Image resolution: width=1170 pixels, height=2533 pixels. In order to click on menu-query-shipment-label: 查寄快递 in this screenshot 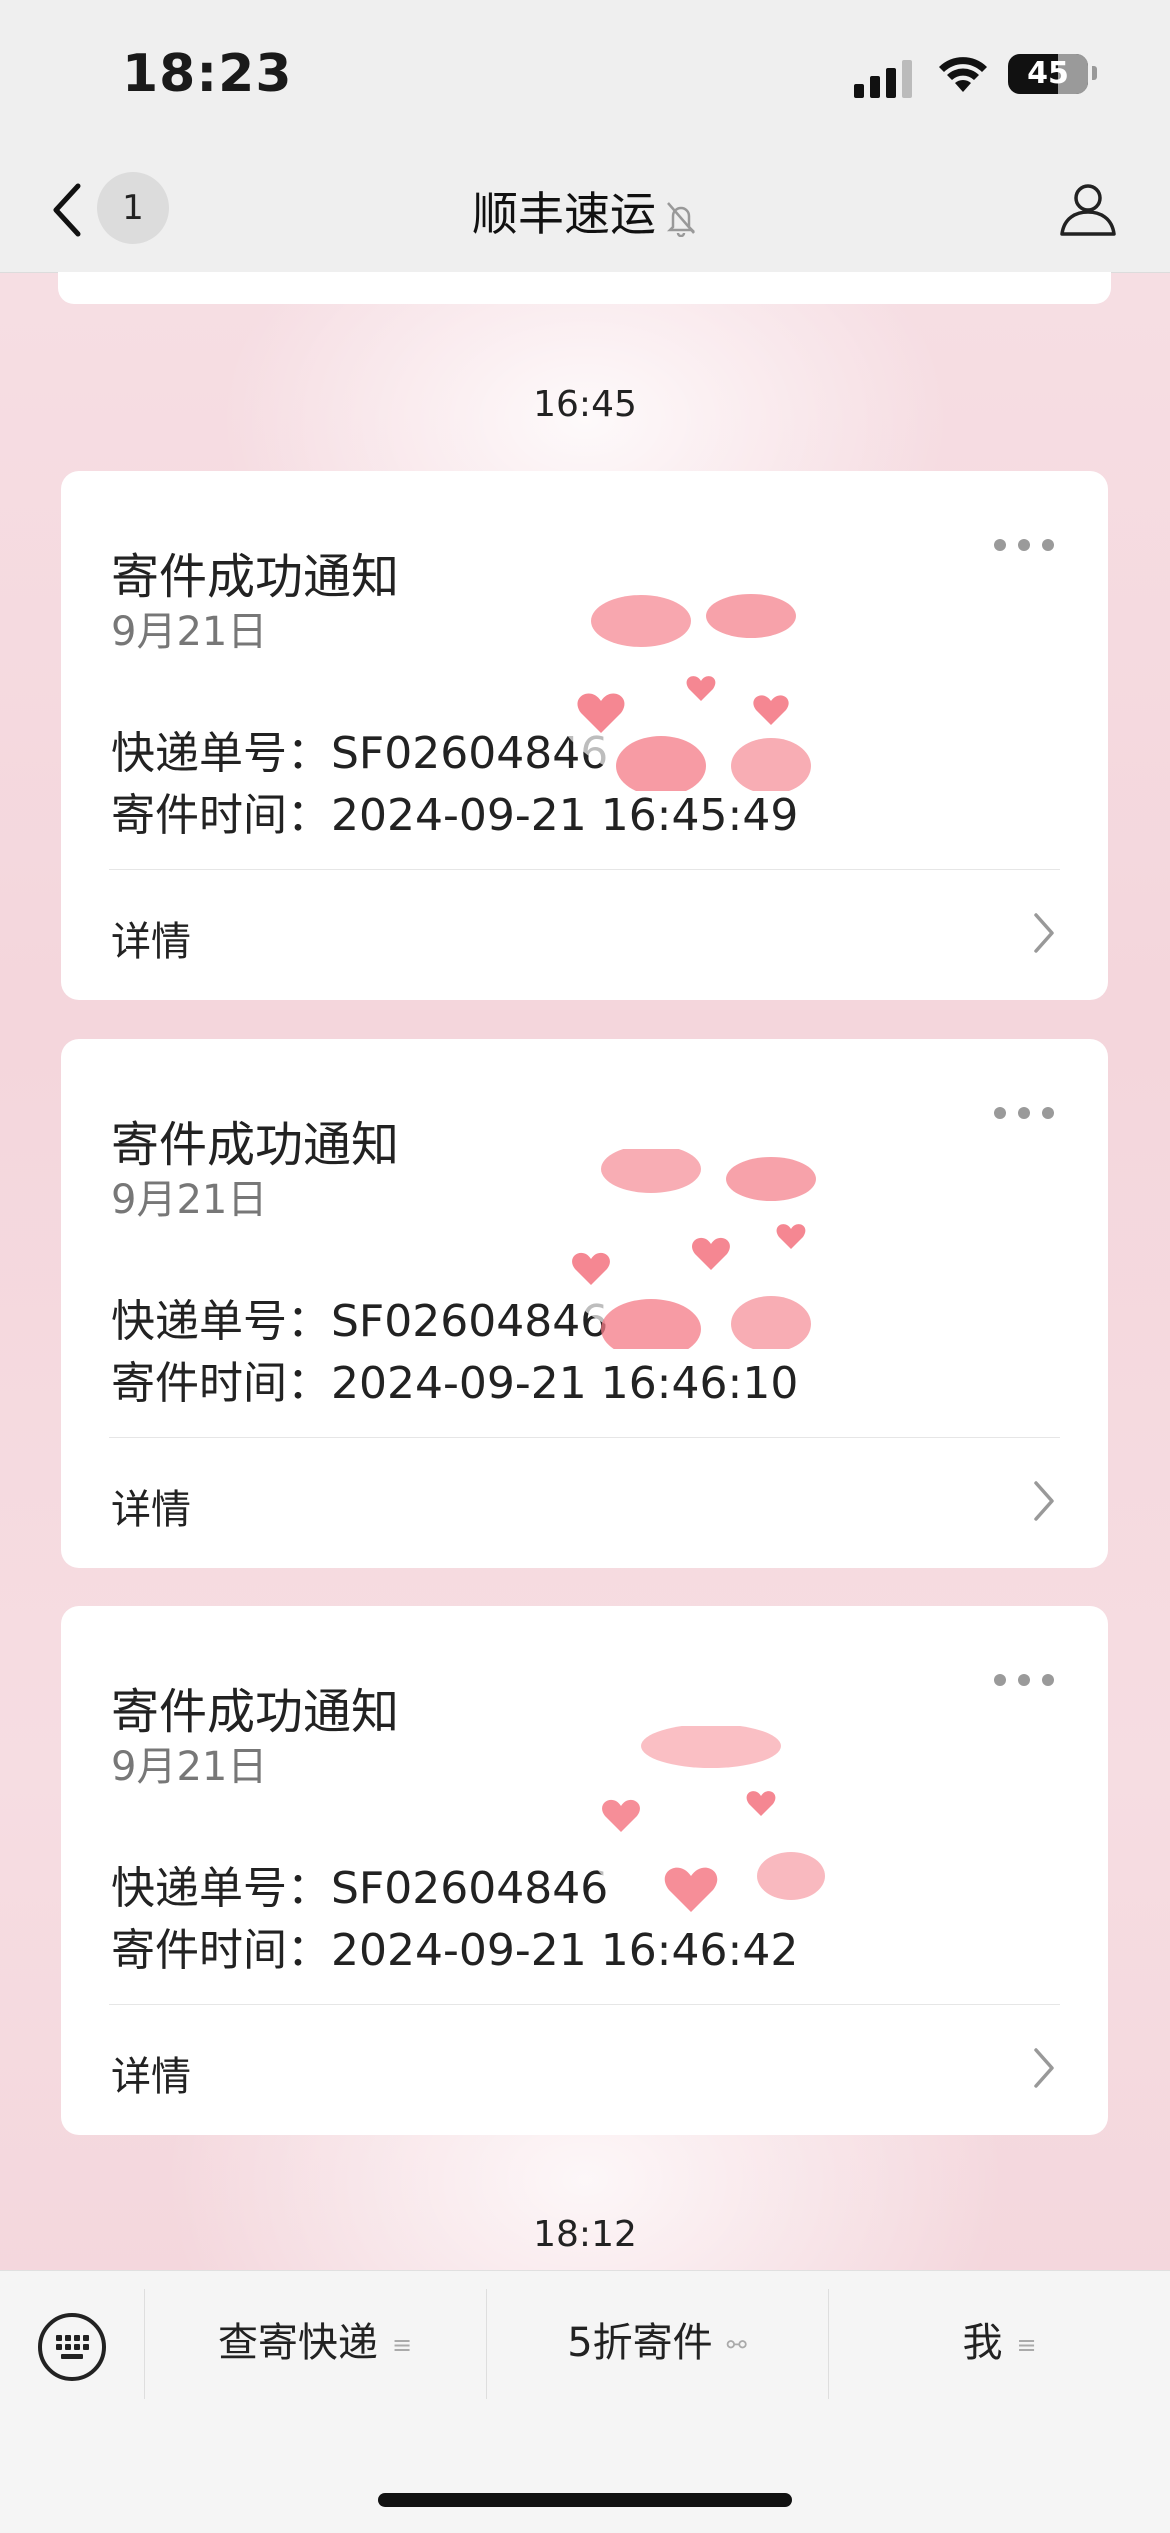, I will do `click(297, 2343)`.